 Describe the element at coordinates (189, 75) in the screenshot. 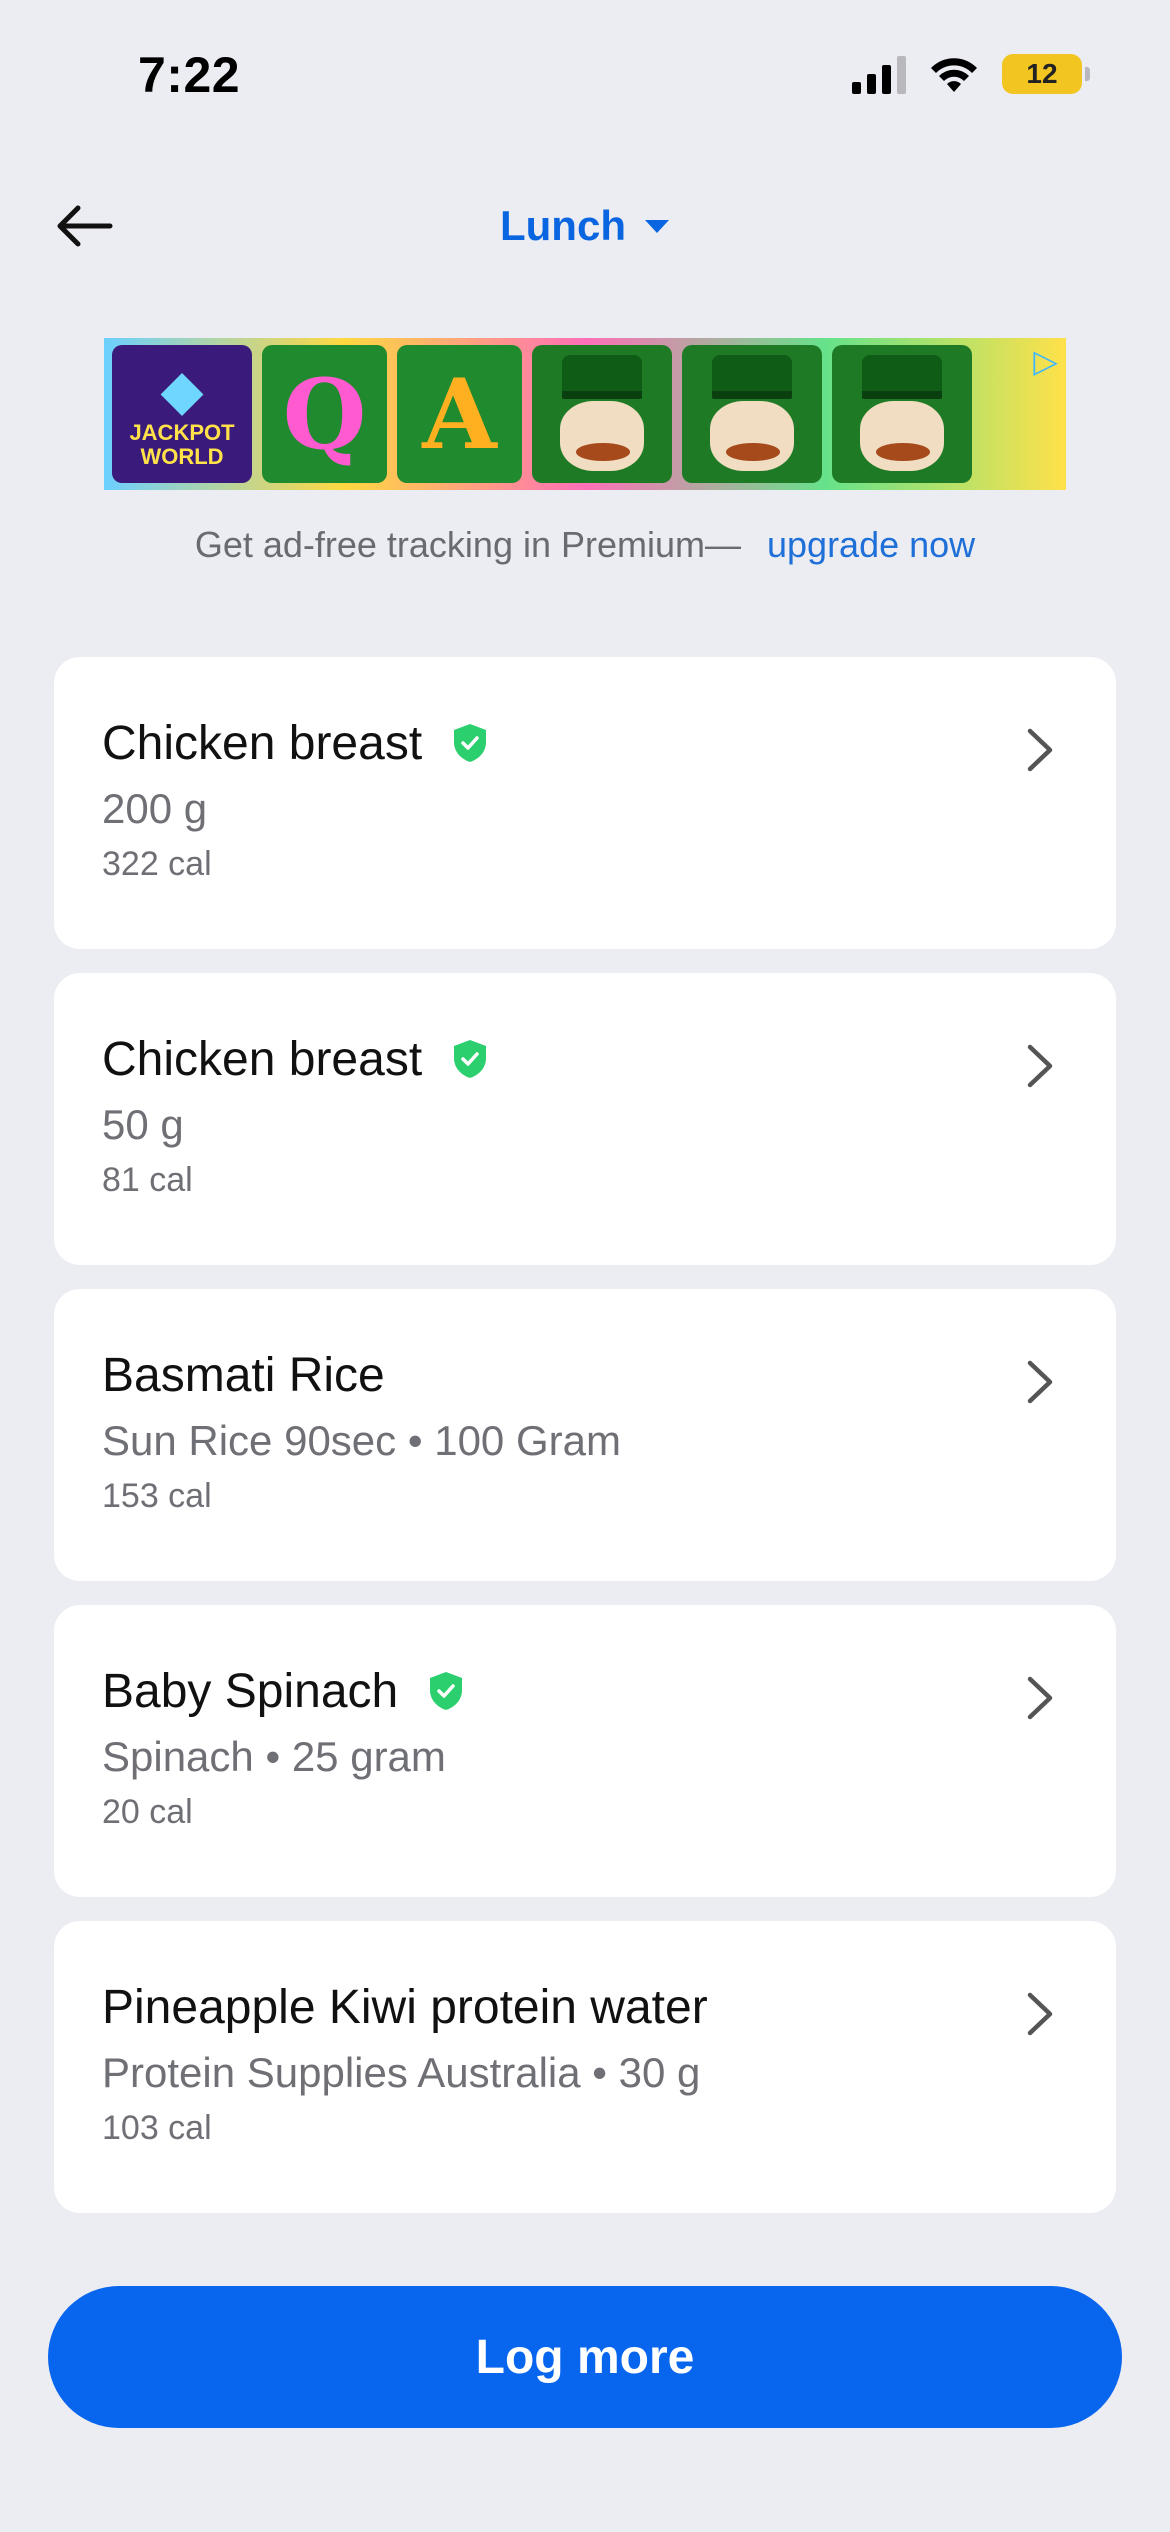

I see `status-time: 7:22` at that location.